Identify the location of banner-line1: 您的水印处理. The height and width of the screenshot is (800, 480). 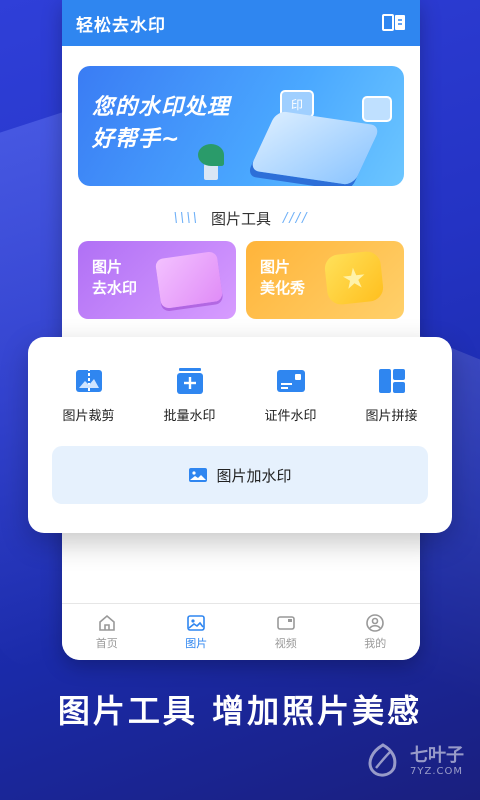
(161, 107).